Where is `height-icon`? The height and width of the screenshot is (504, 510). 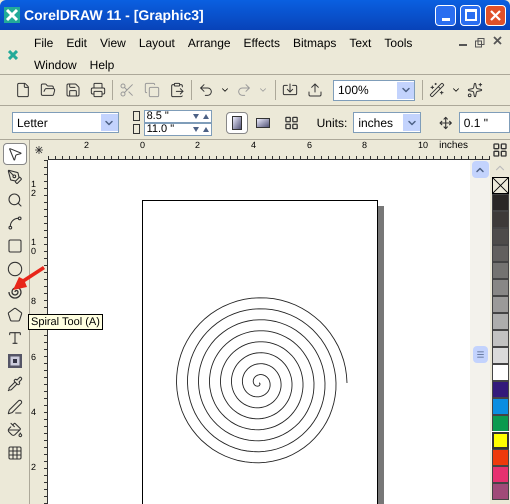 height-icon is located at coordinates (136, 129).